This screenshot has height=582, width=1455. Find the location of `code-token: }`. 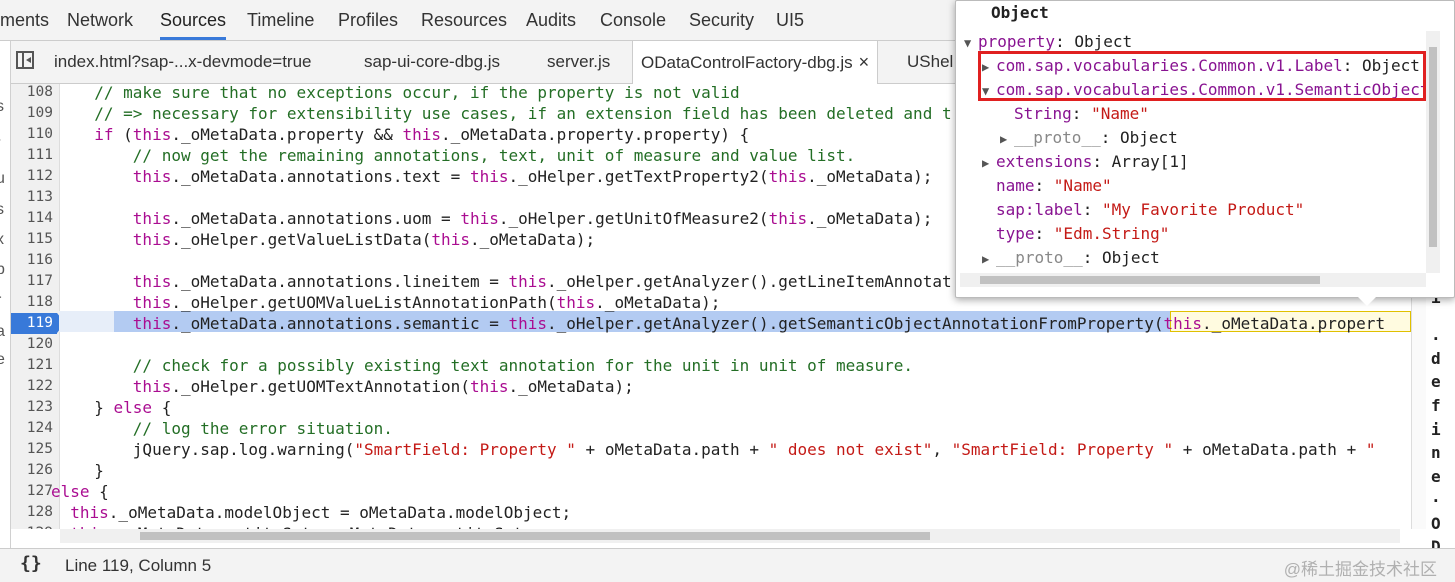

code-token: } is located at coordinates (89, 470).